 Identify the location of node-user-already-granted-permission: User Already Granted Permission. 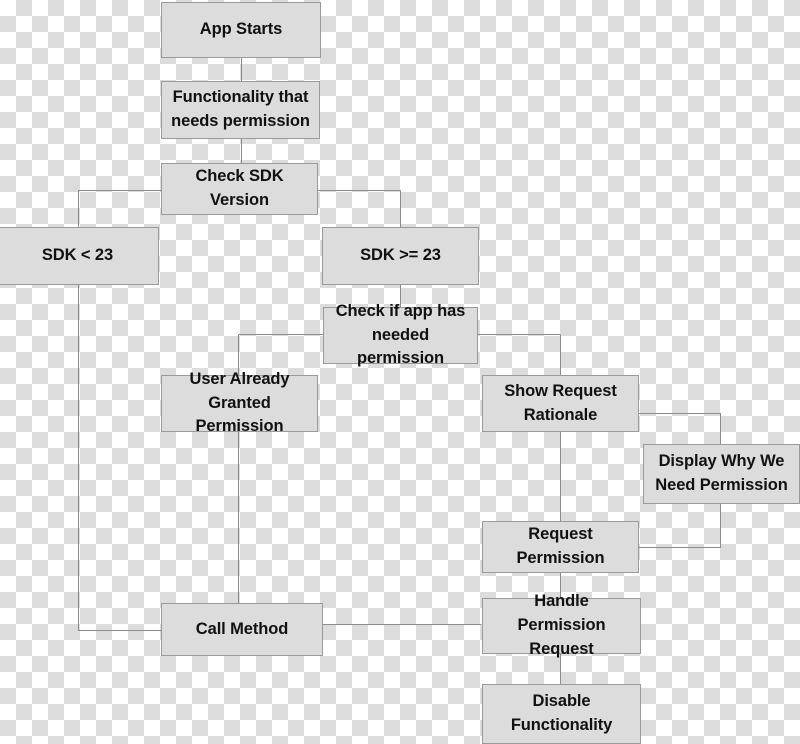
(239, 402).